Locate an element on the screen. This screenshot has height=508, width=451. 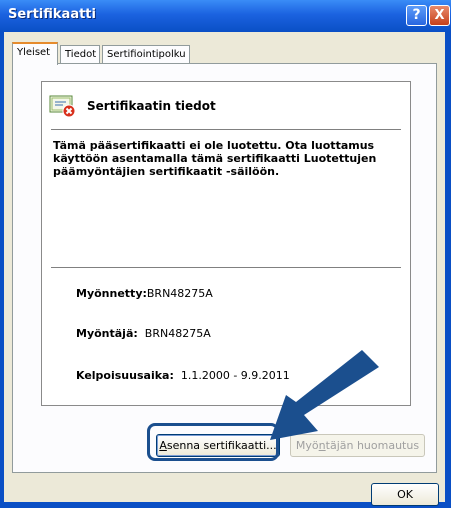
tab-general: Yleiset is located at coordinates (35, 53).